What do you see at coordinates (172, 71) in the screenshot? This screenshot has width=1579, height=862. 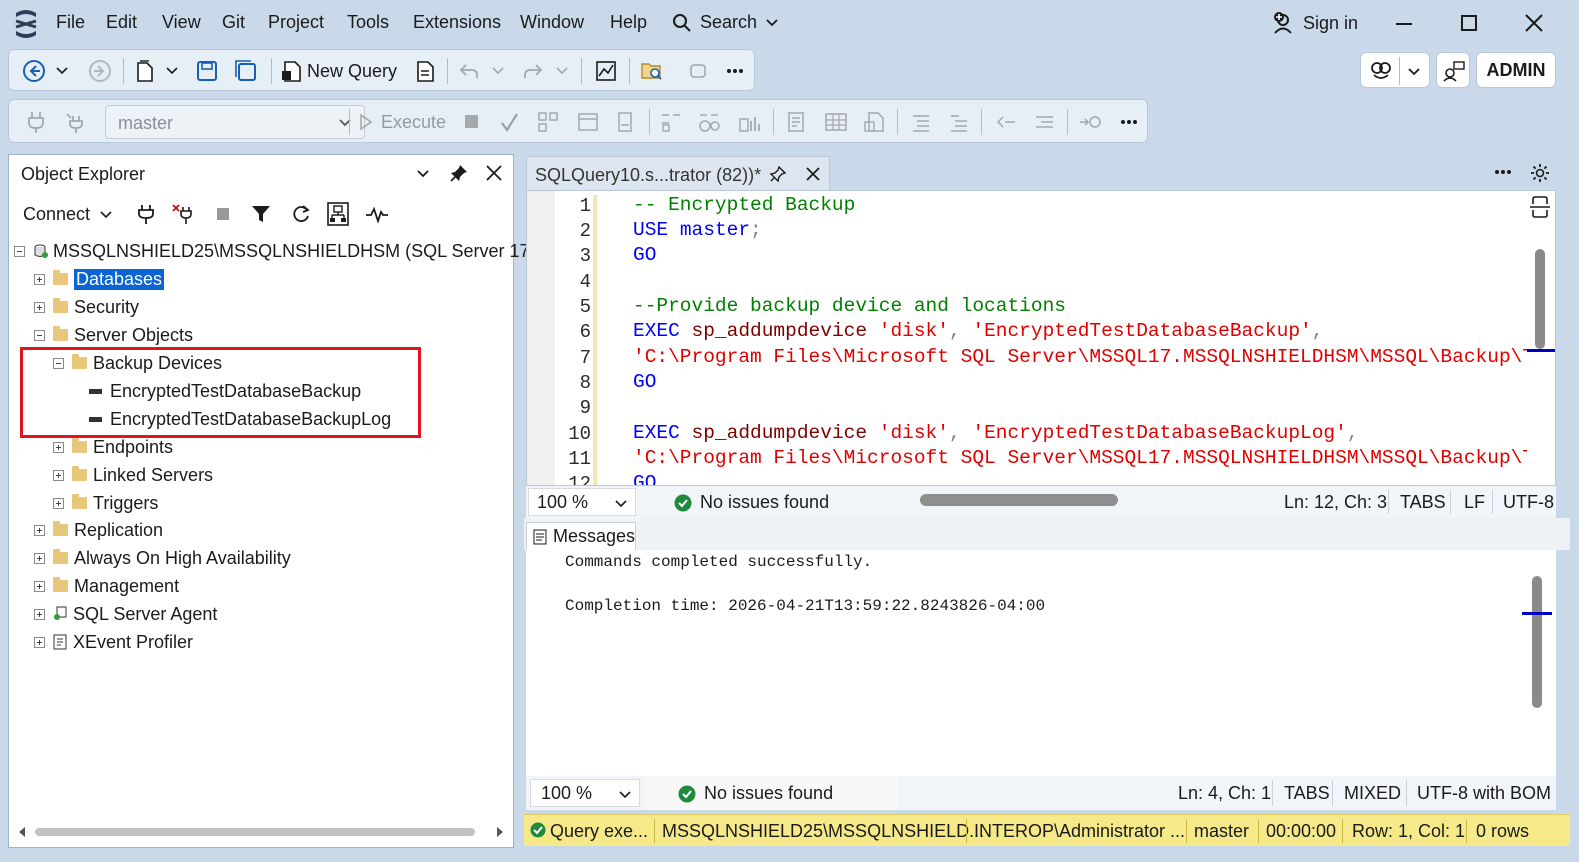 I see `new-dropdown` at bounding box center [172, 71].